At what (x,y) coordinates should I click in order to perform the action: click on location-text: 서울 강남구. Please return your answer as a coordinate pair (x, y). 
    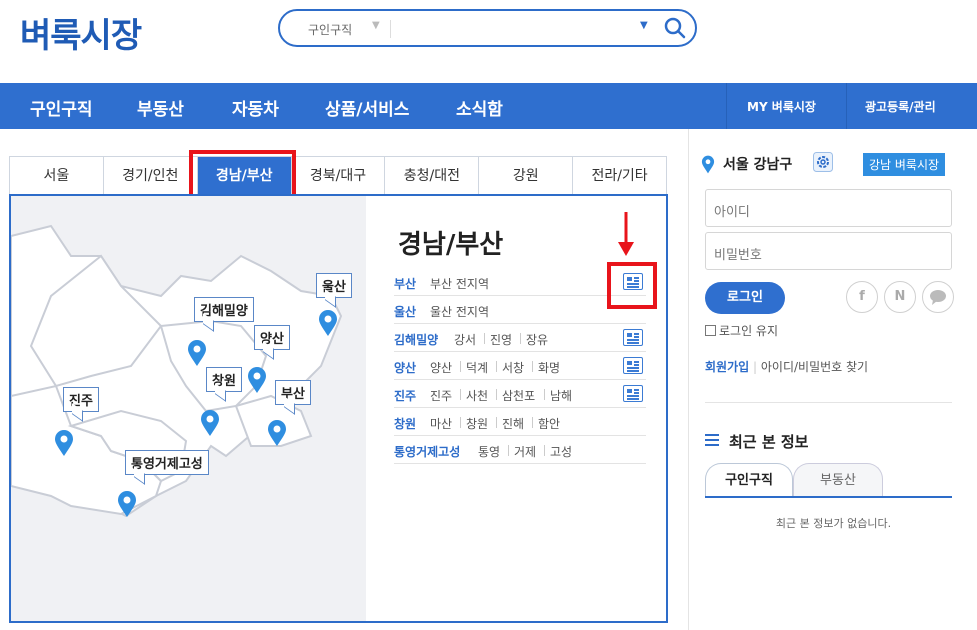
    Looking at the image, I should click on (758, 165).